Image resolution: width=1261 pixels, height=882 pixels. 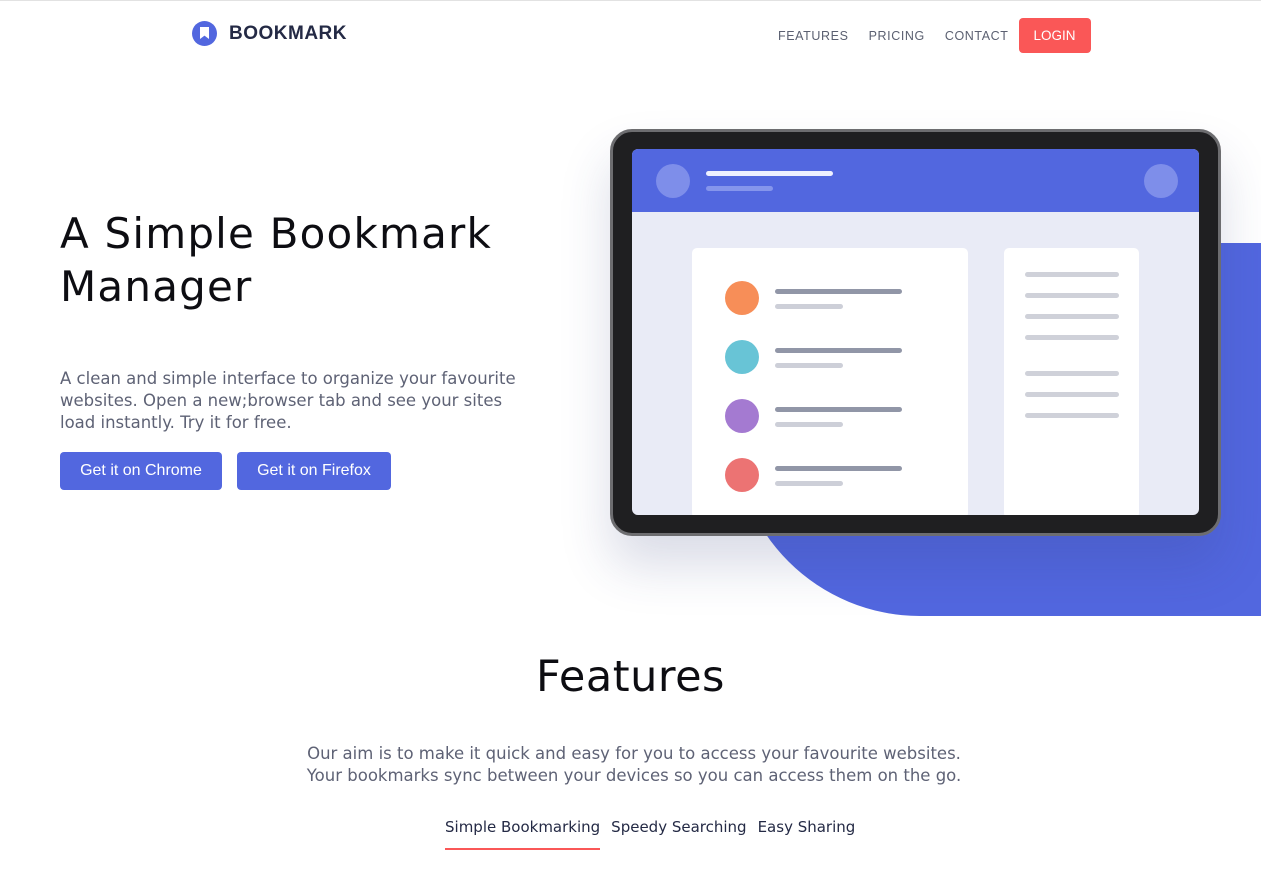 What do you see at coordinates (673, 181) in the screenshot?
I see `screen-avatar-left` at bounding box center [673, 181].